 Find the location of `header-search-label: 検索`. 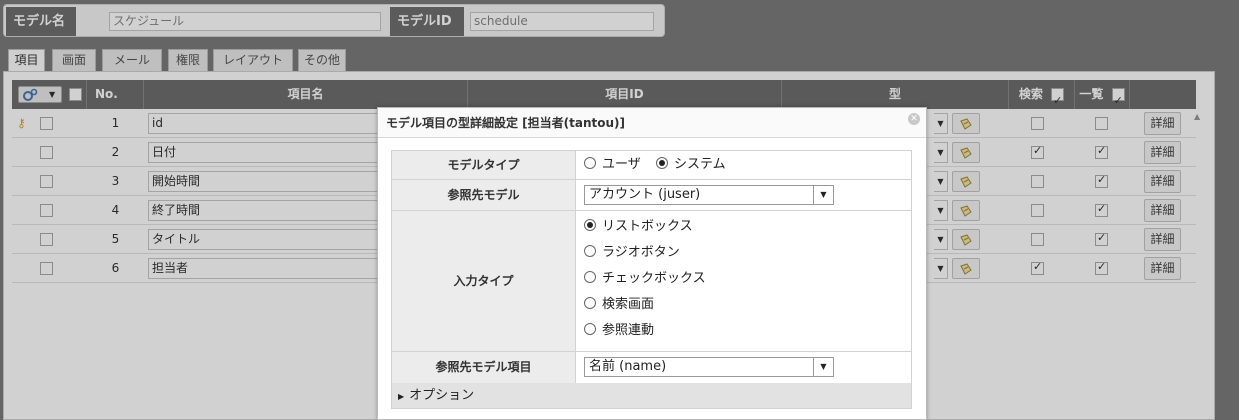

header-search-label: 検索 is located at coordinates (1030, 94).